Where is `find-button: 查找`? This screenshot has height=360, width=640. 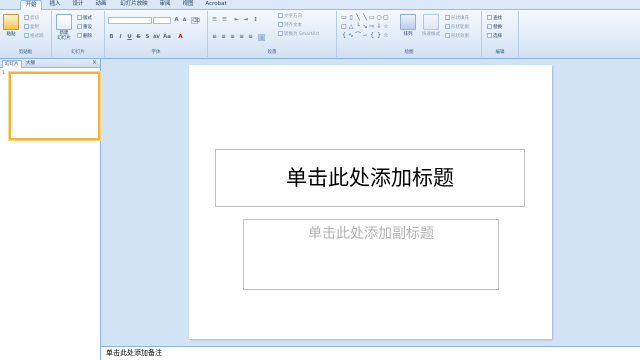 find-button: 查找 is located at coordinates (494, 18).